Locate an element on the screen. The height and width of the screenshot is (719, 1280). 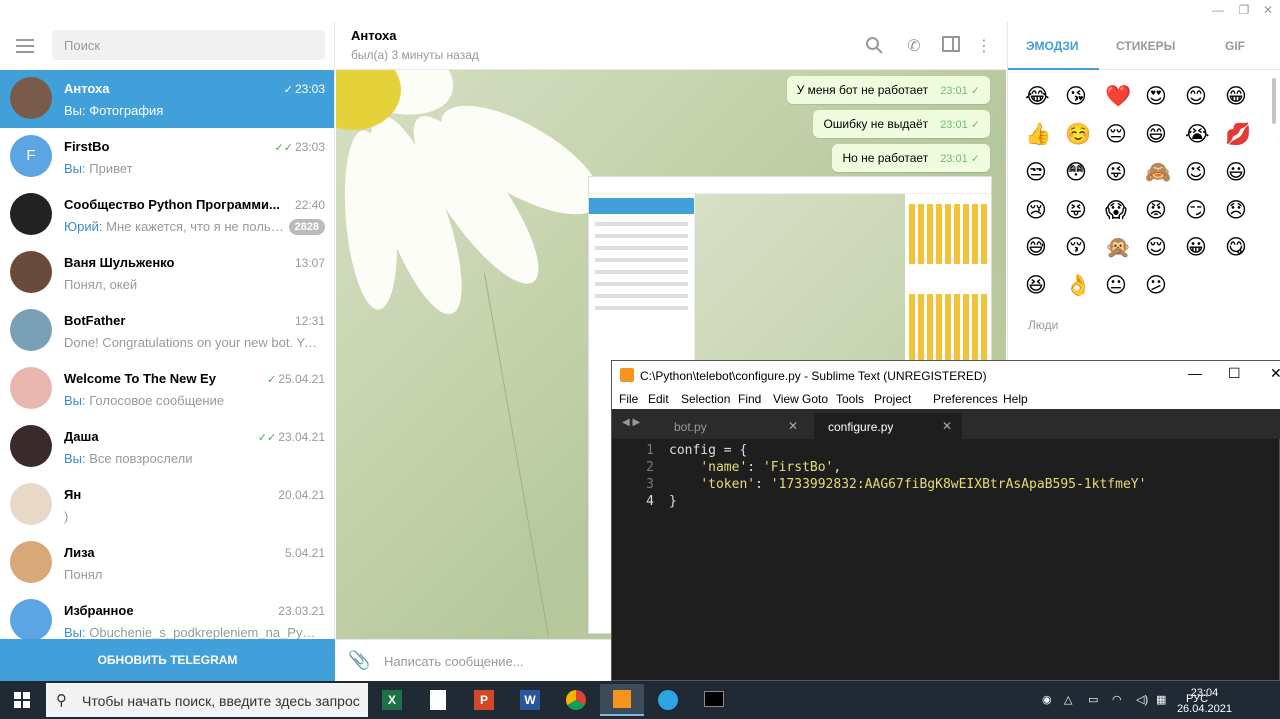
emoji-item: 👍 is located at coordinates (1045, 141).